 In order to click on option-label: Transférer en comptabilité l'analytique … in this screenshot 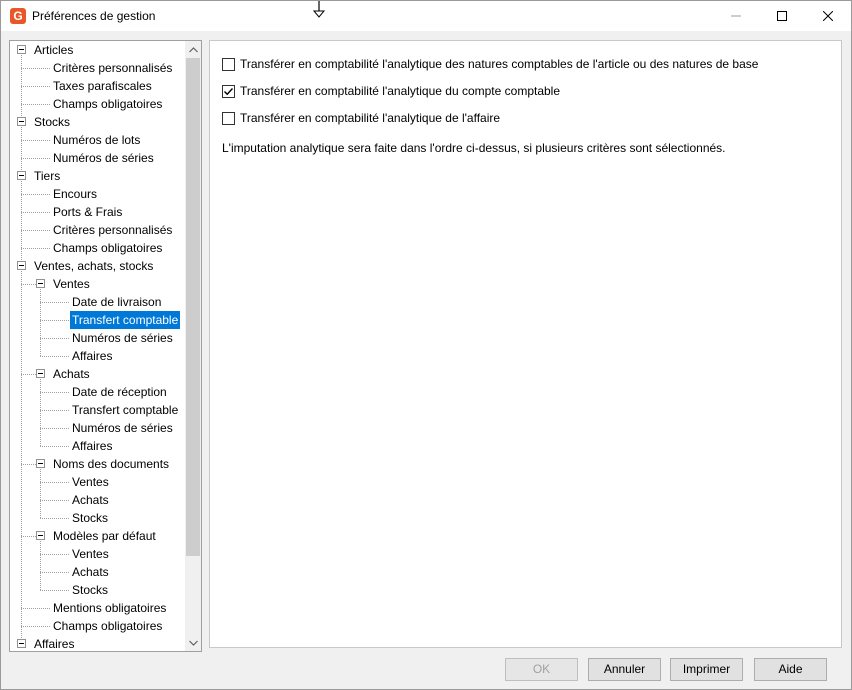, I will do `click(370, 118)`.